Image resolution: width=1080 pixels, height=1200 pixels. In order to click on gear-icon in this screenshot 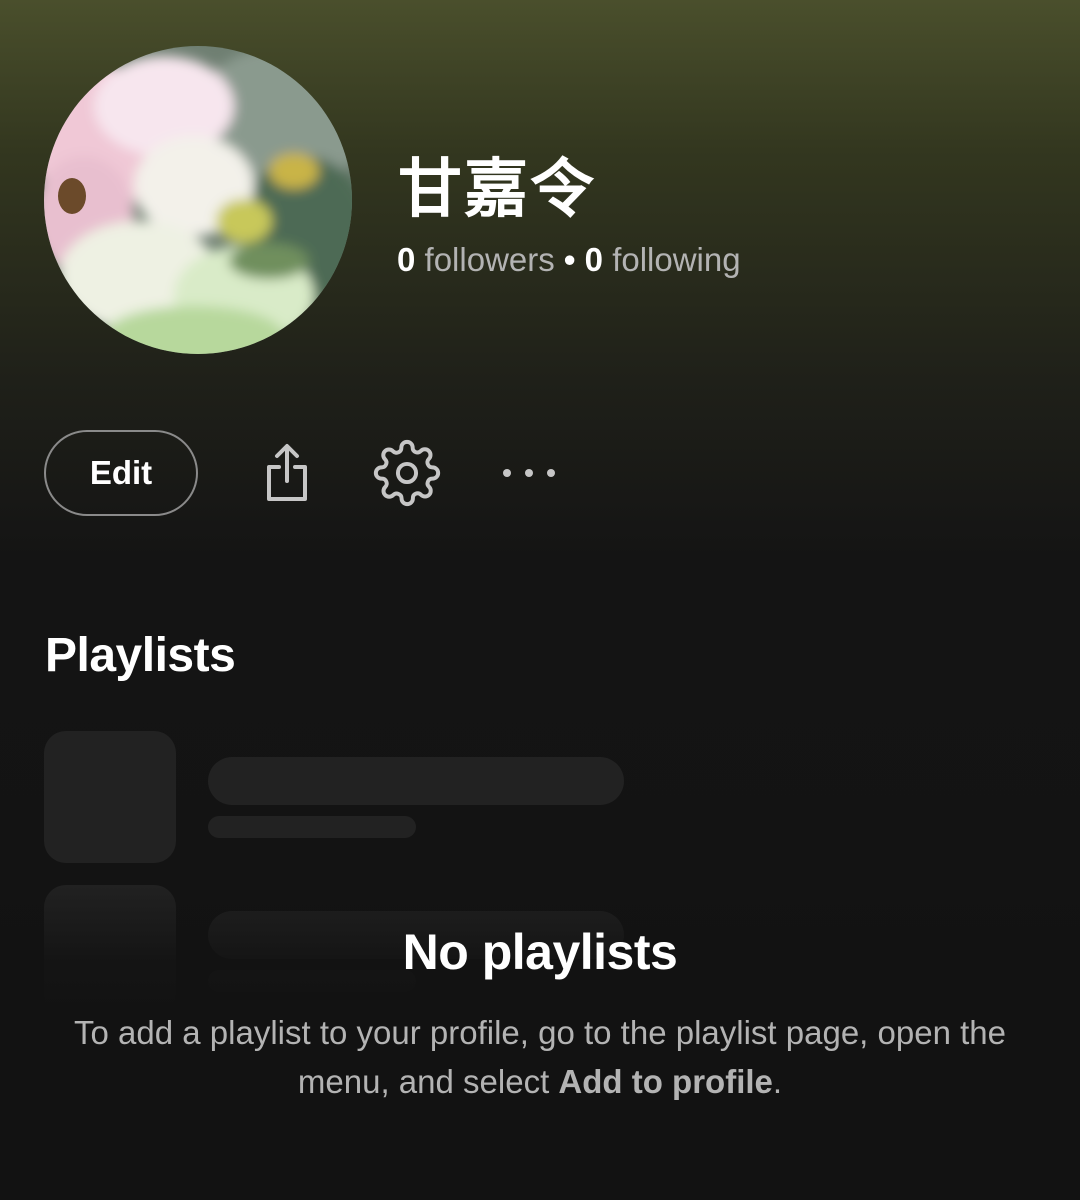, I will do `click(407, 473)`.